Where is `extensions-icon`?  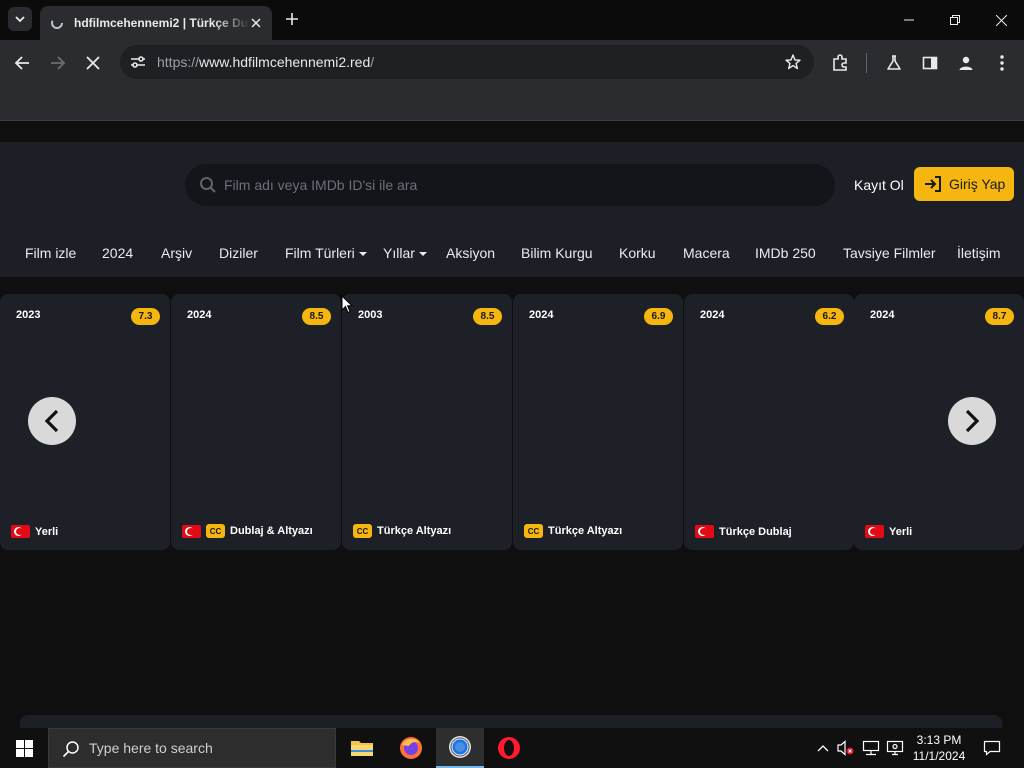 extensions-icon is located at coordinates (840, 63).